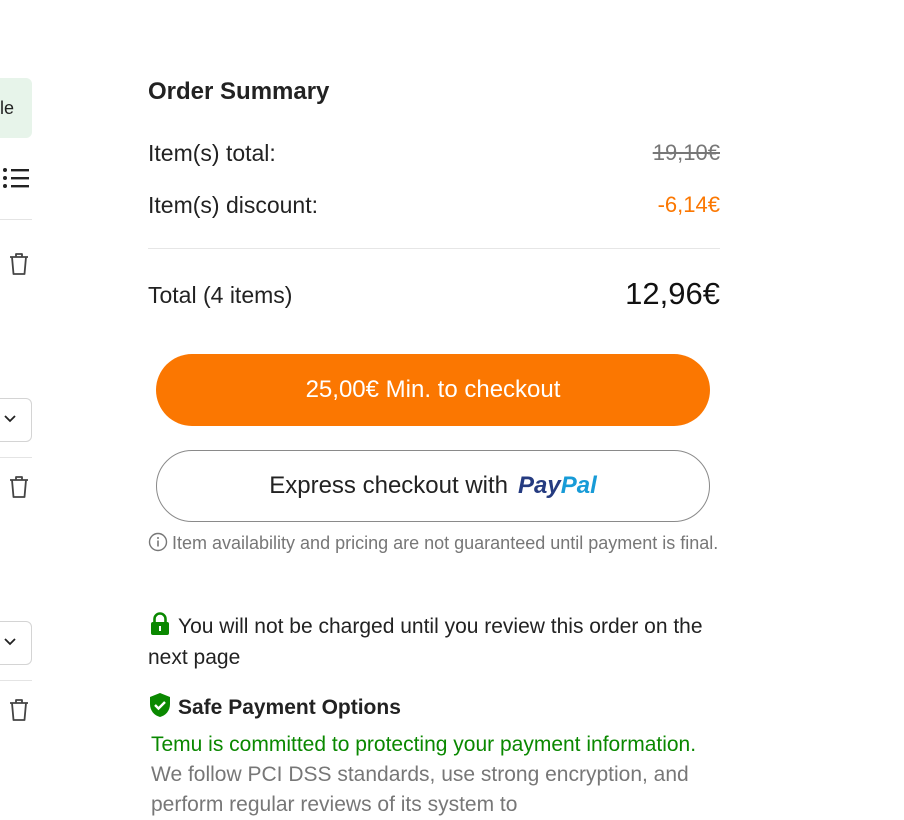 This screenshot has width=904, height=820. I want to click on tag-pill: le, so click(16, 108).